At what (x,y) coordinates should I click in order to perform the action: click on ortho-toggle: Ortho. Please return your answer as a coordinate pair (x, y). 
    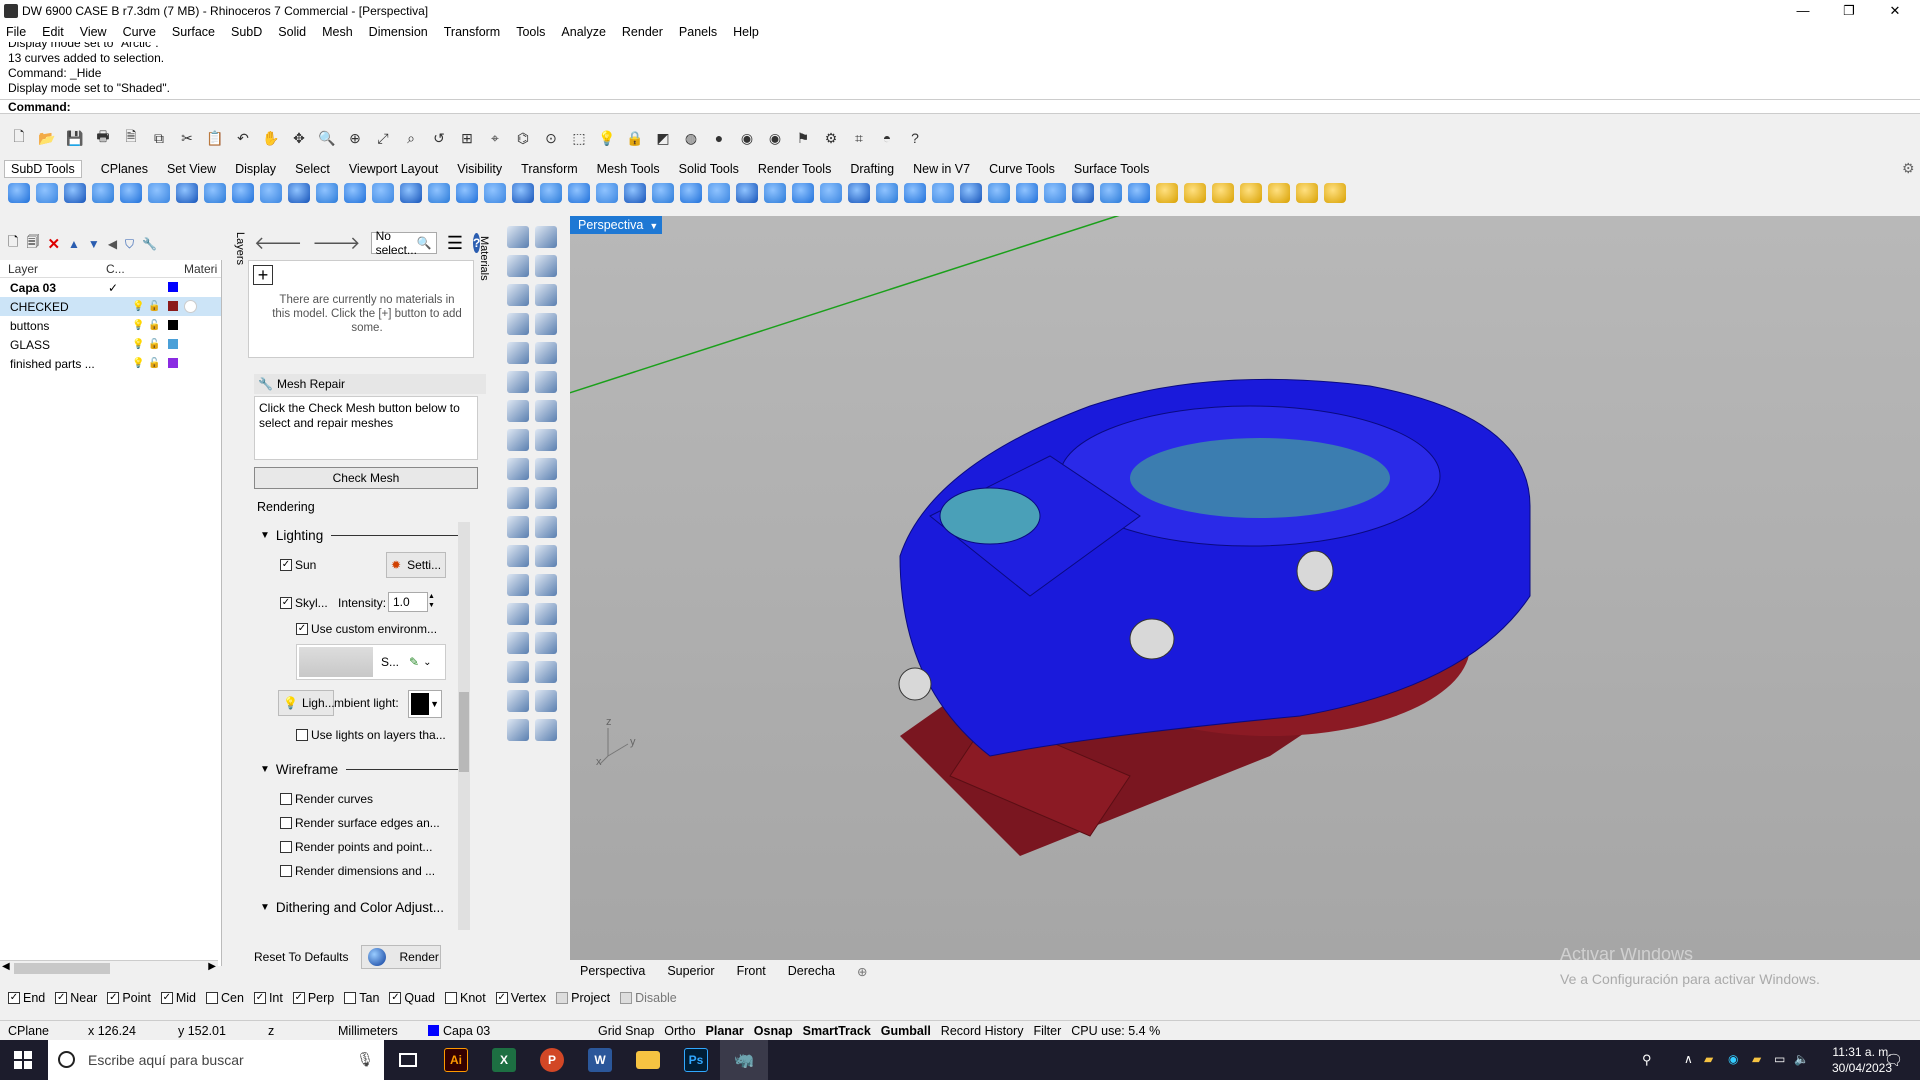
    Looking at the image, I should click on (679, 1031).